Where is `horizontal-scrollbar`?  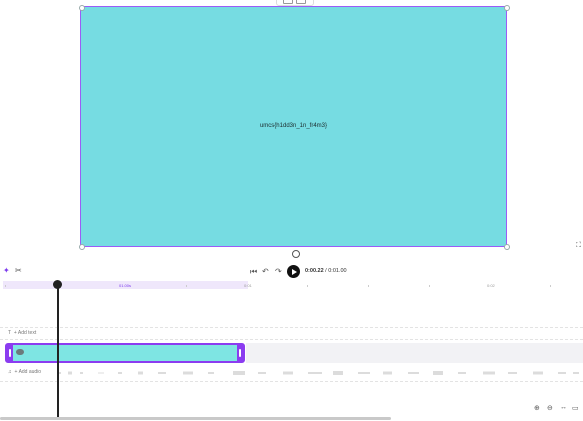
horizontal-scrollbar is located at coordinates (195, 418).